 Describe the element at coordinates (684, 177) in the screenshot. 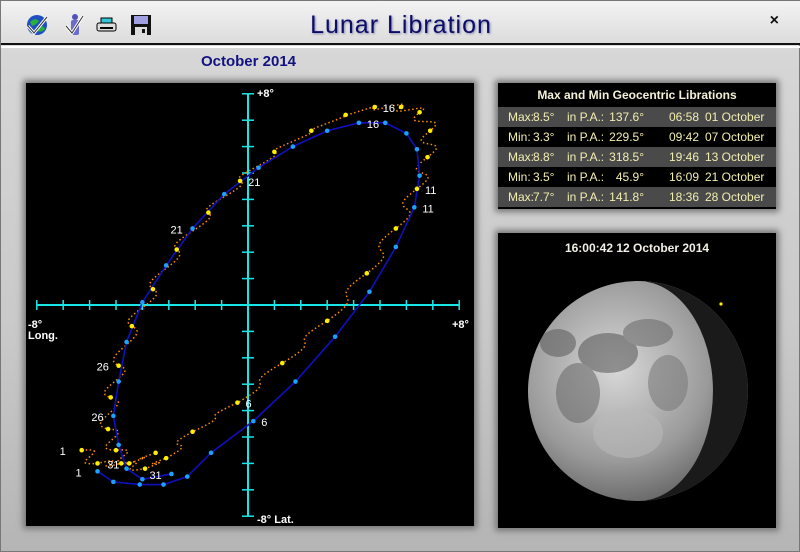

I see `row-time: 16:09` at that location.